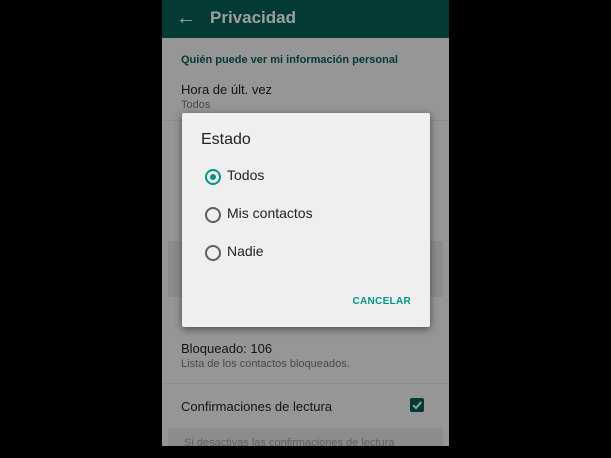  What do you see at coordinates (246, 175) in the screenshot?
I see `option-label: Todos` at bounding box center [246, 175].